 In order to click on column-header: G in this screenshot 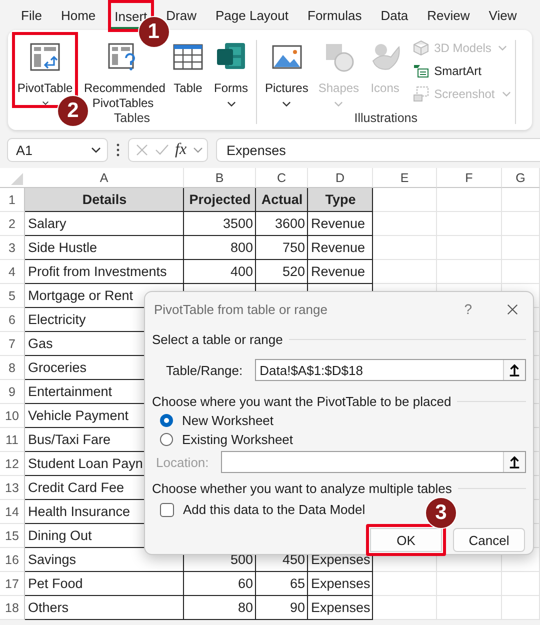, I will do `click(521, 178)`.